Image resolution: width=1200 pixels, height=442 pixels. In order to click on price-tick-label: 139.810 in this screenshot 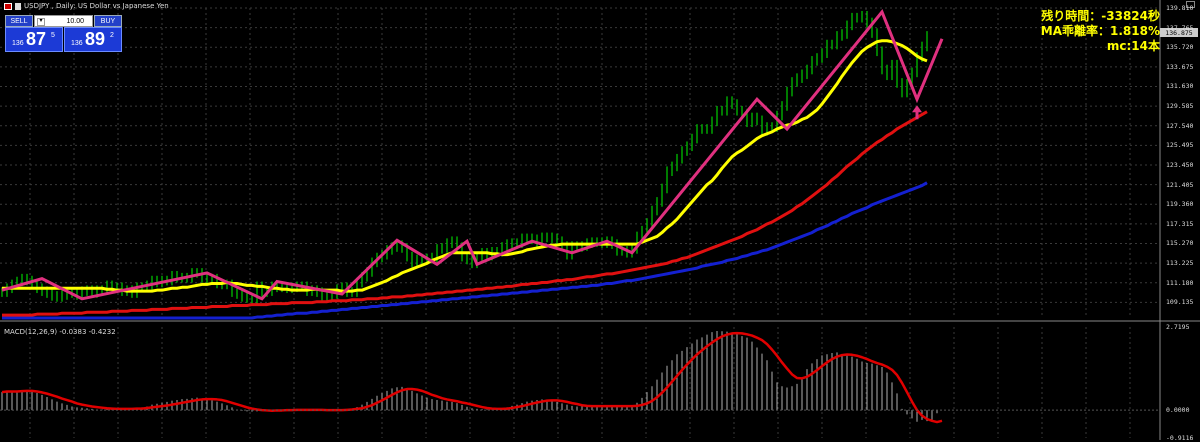, I will do `click(1180, 8)`.